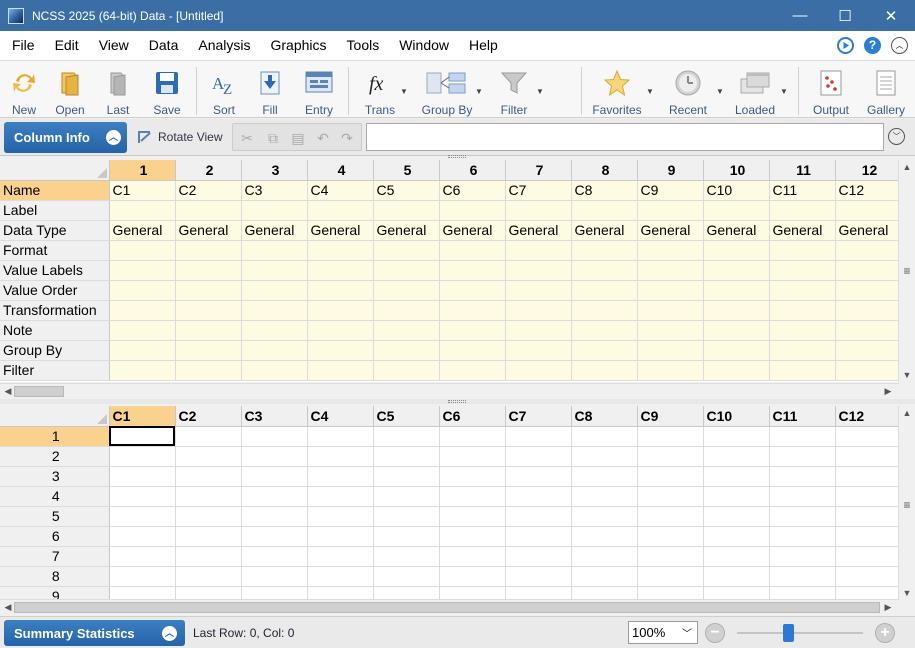 The image size is (915, 648). Describe the element at coordinates (457, 156) in the screenshot. I see `splitter-grip` at that location.